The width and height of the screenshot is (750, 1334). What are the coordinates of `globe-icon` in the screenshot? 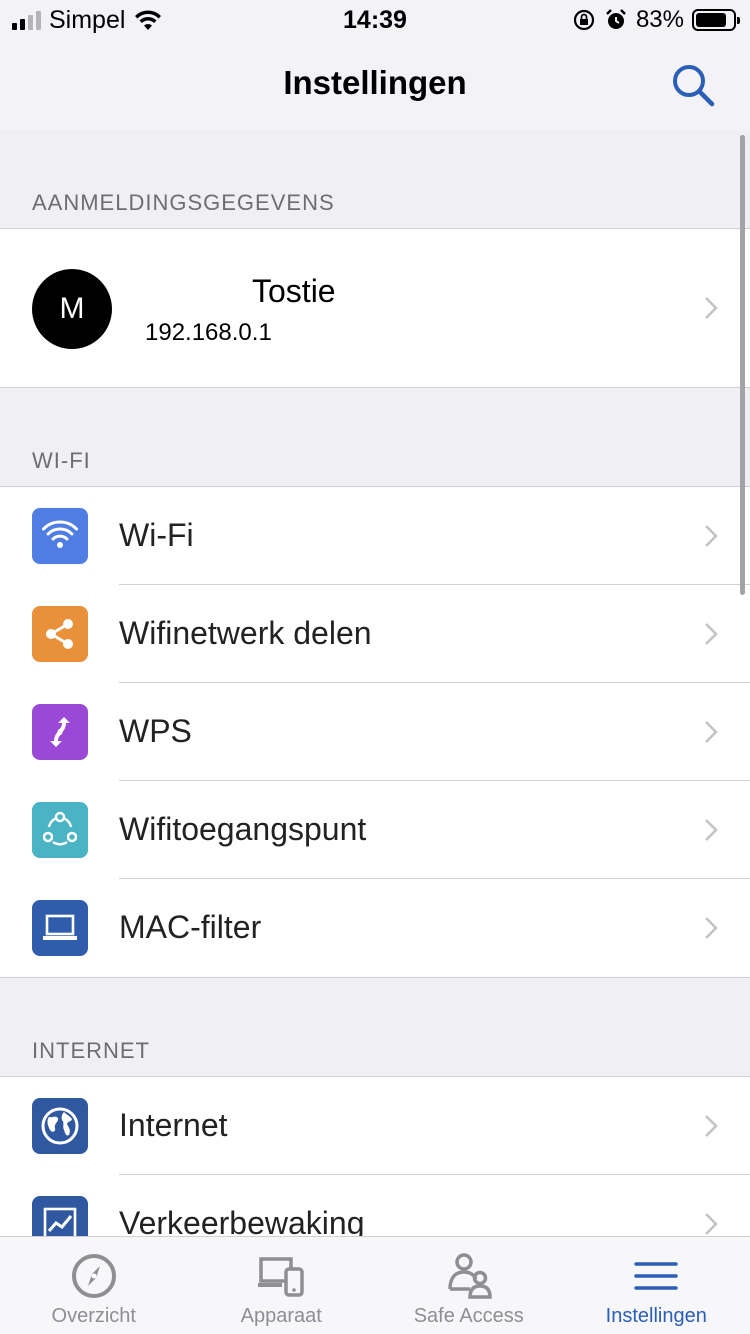 It's located at (60, 1126).